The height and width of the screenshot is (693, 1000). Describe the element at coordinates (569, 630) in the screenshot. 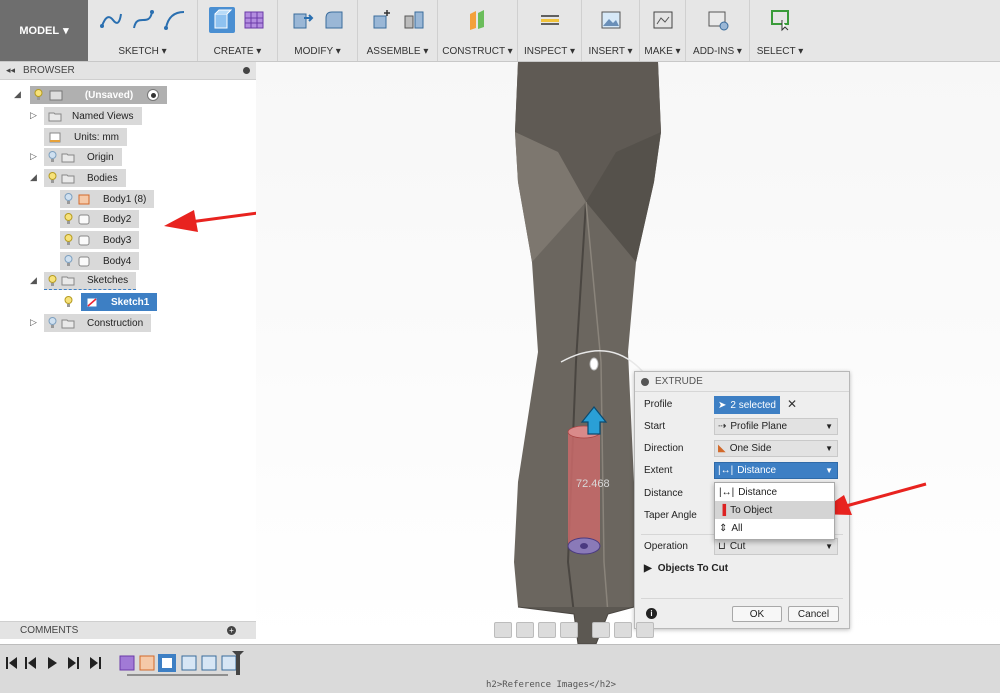

I see `zoom-window-icon` at that location.